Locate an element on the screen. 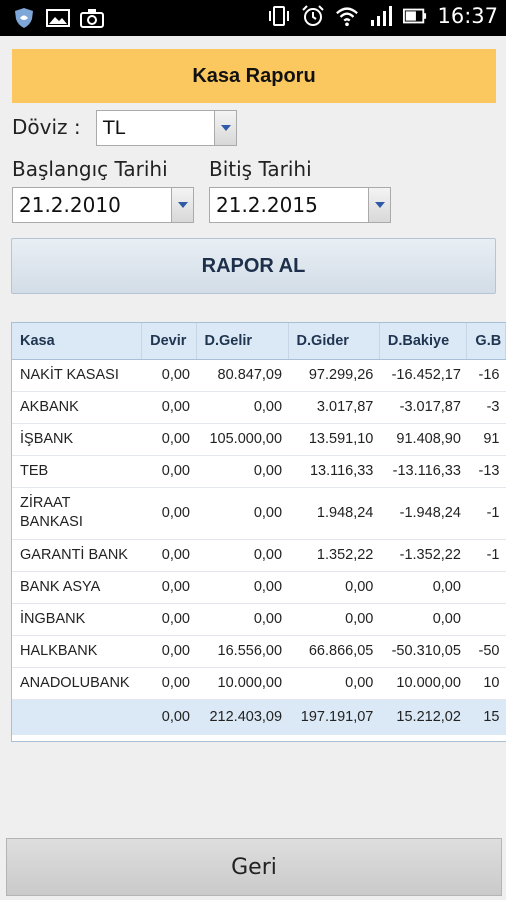  cell-gelir: 16.556,00 is located at coordinates (242, 651).